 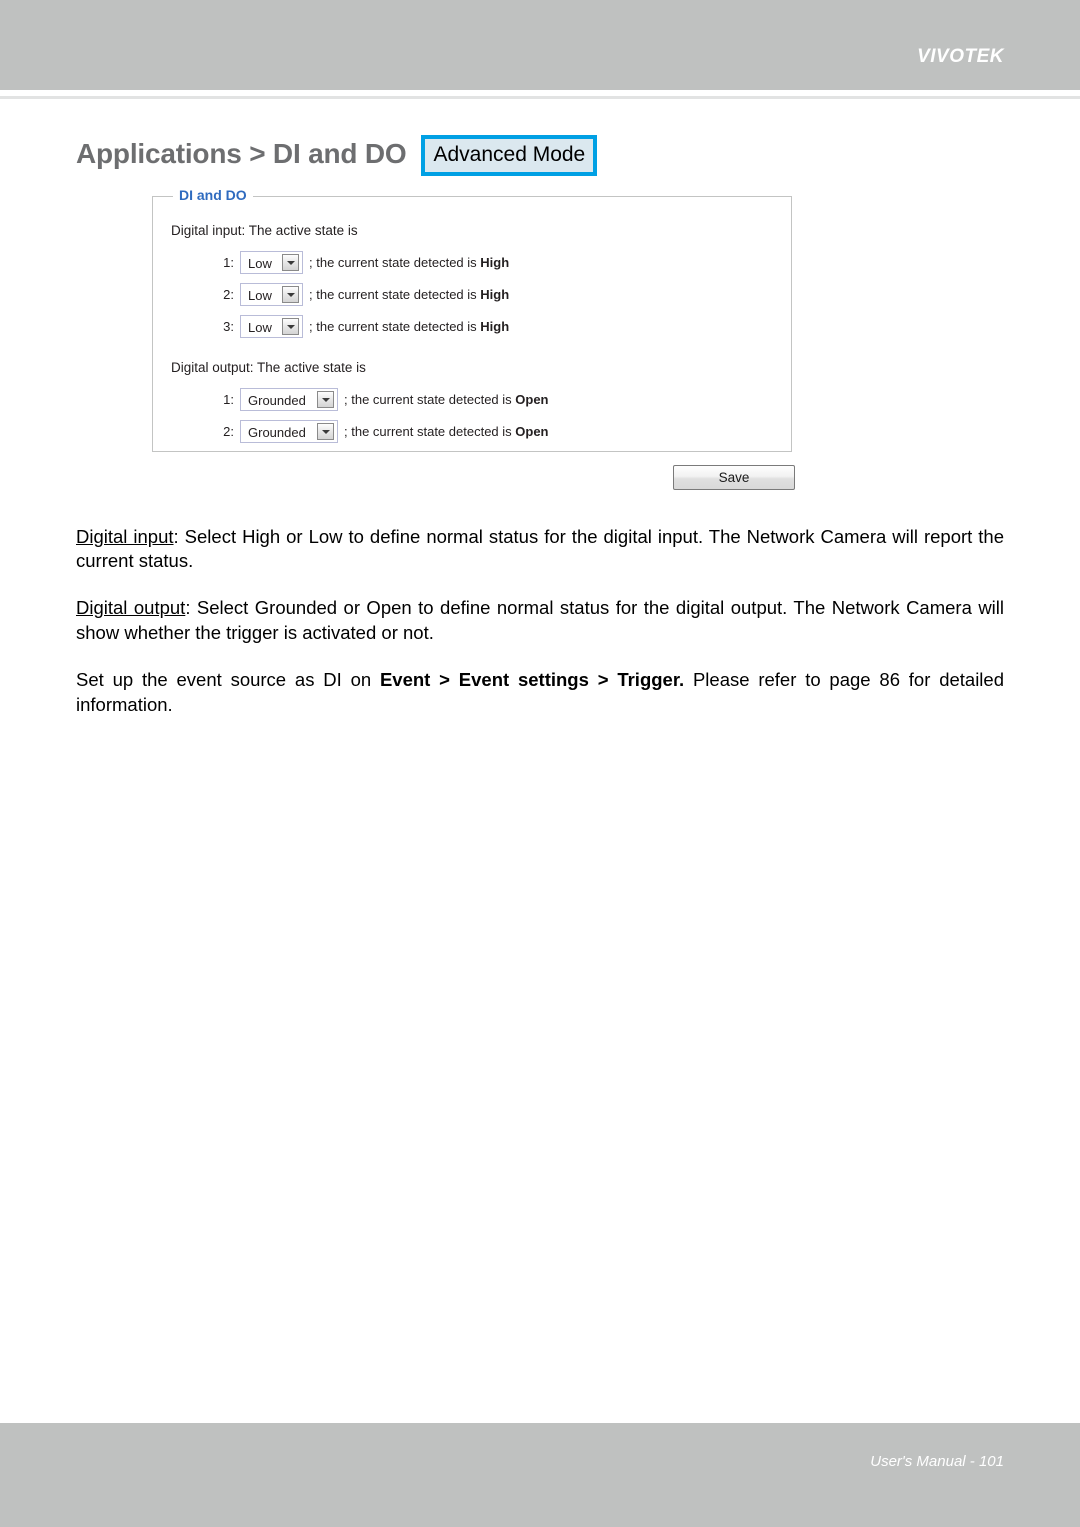 I want to click on vivotek-logo: VIVOTEK, so click(x=960, y=56).